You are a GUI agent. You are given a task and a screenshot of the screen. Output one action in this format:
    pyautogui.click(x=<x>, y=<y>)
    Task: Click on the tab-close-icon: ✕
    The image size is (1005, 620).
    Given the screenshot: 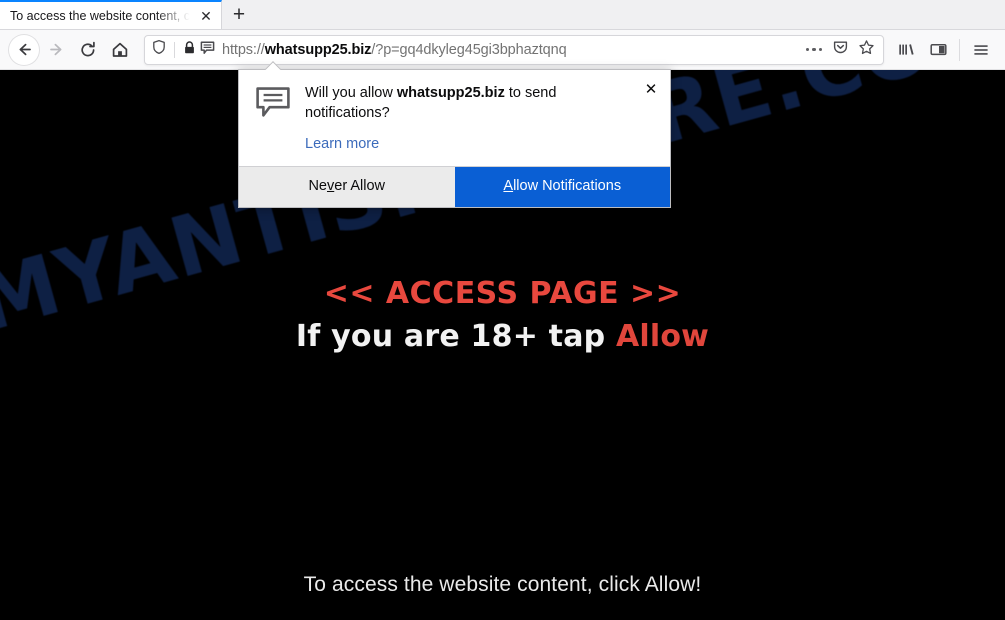 What is the action you would take?
    pyautogui.click(x=206, y=16)
    